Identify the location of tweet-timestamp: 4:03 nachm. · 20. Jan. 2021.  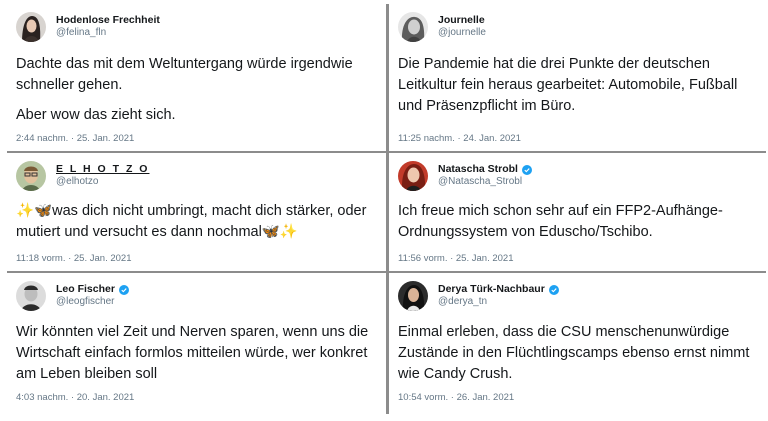
(75, 397).